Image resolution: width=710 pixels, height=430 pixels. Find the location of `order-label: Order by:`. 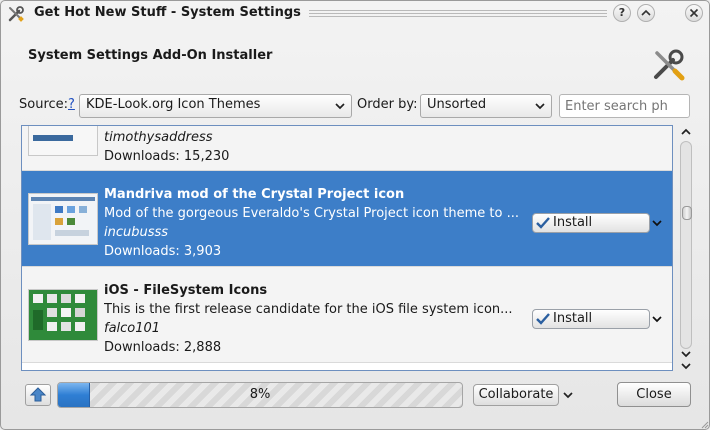

order-label: Order by: is located at coordinates (387, 104).